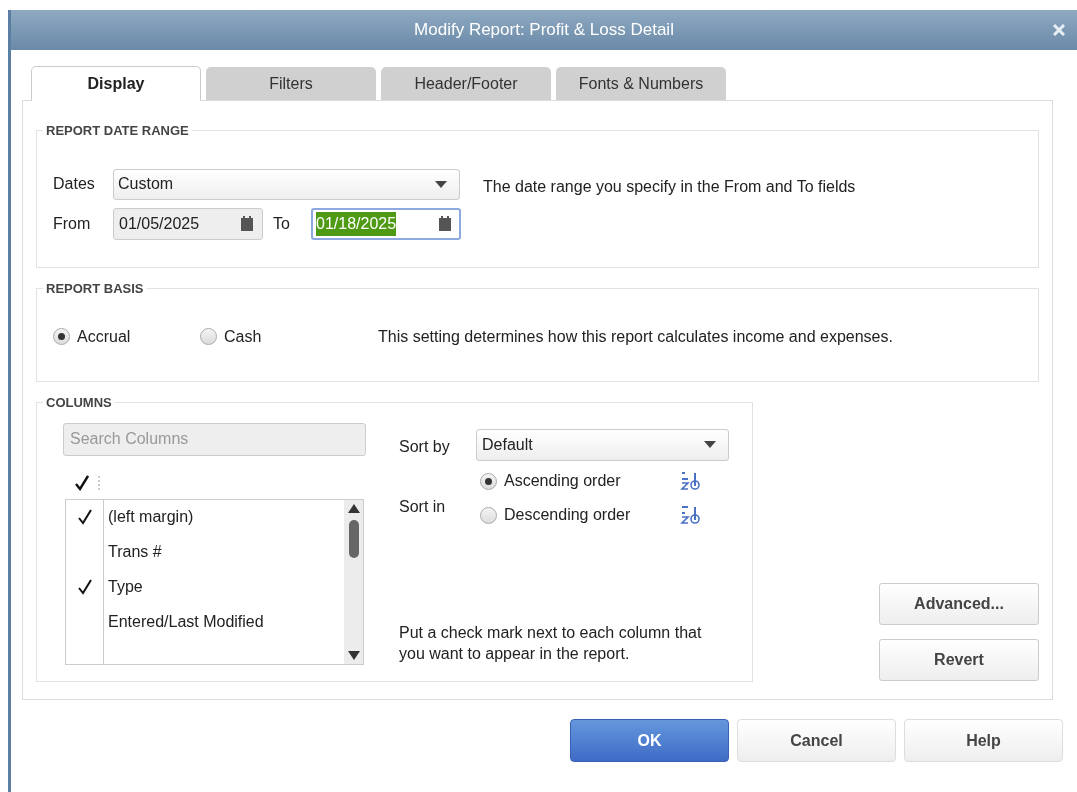  Describe the element at coordinates (691, 481) in the screenshot. I see `sort-ascending-icon` at that location.